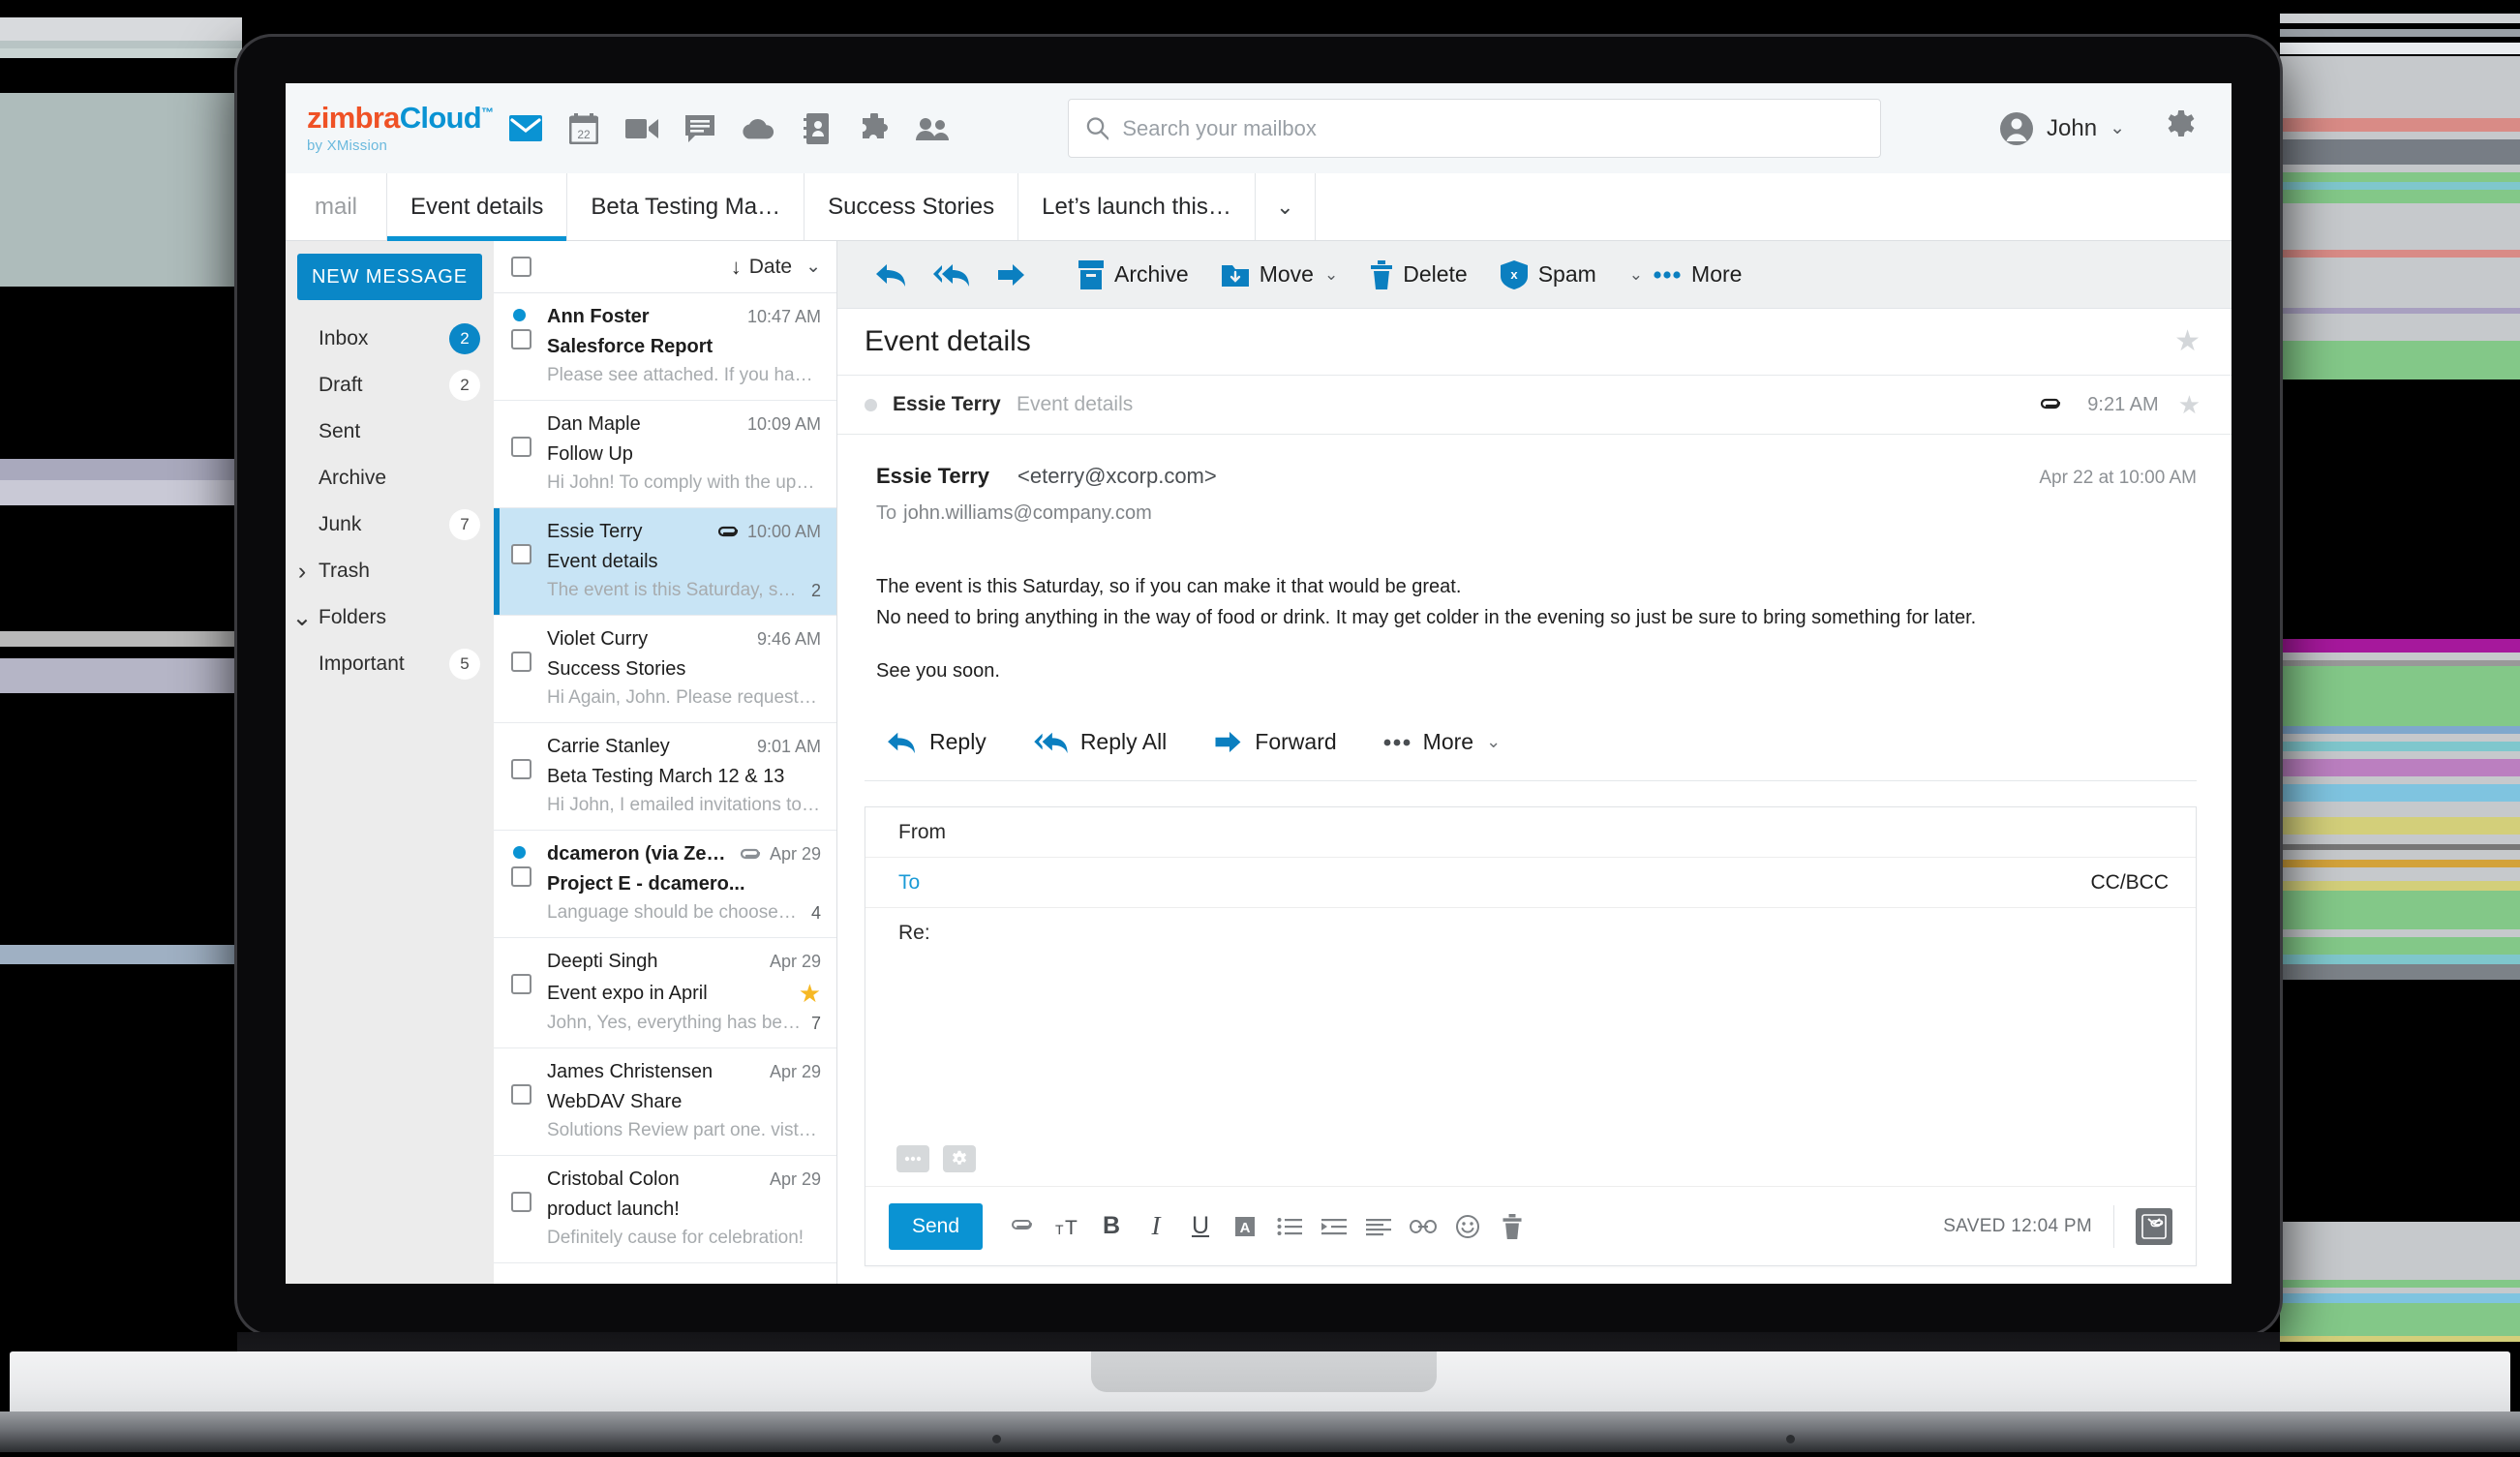  Describe the element at coordinates (875, 128) in the screenshot. I see `puzzle-icon` at that location.